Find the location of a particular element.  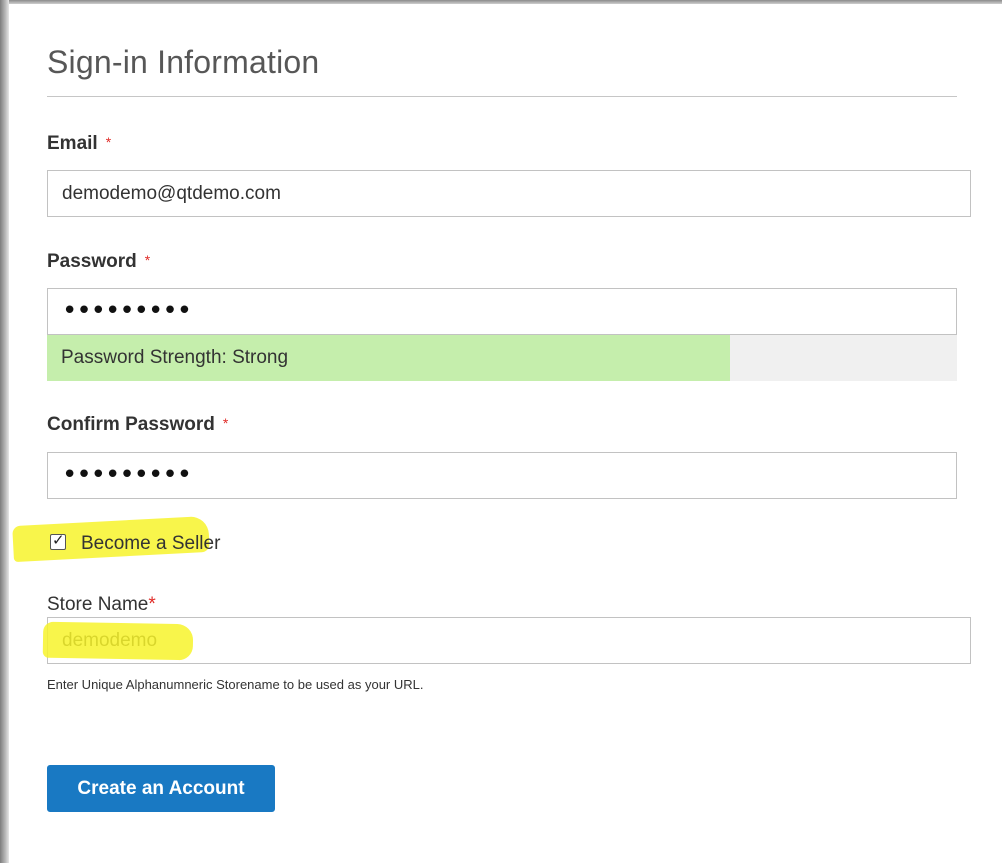

window-left-edge is located at coordinates (4, 431).